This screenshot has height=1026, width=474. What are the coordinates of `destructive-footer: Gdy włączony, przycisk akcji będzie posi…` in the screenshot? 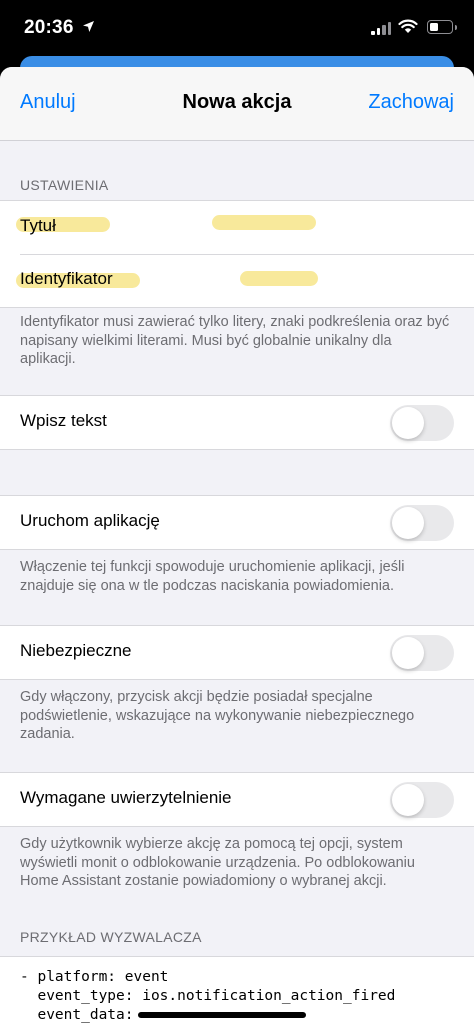 It's located at (217, 715).